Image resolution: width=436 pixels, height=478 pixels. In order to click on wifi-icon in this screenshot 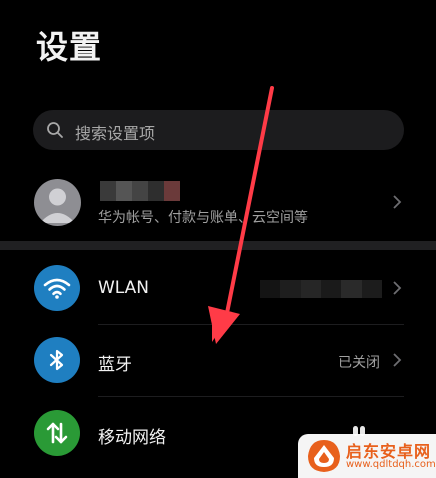, I will do `click(57, 288)`.